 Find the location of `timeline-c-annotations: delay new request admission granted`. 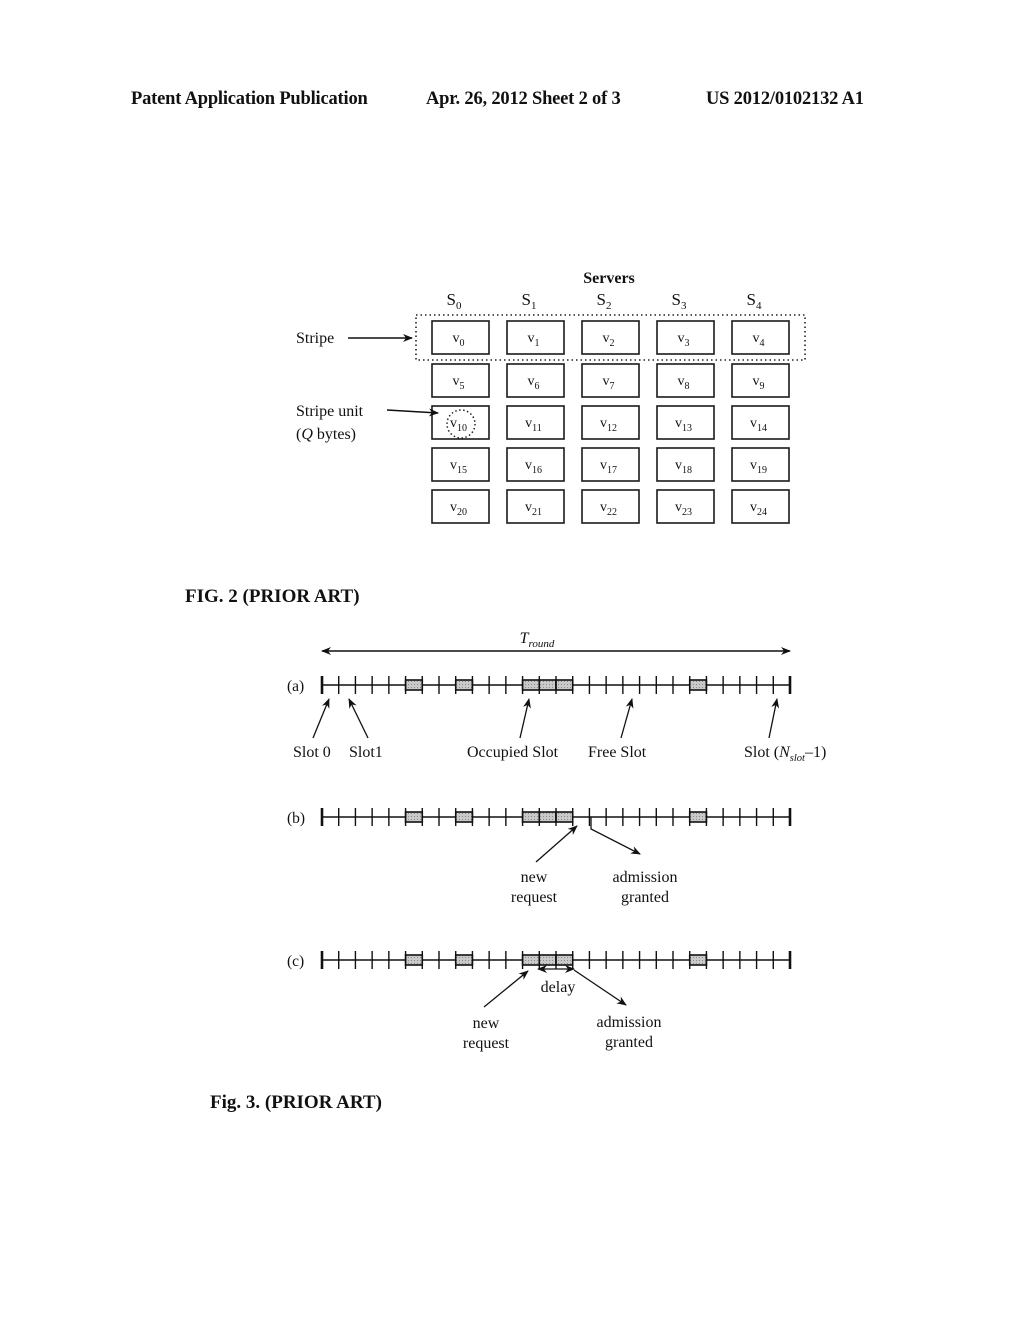

timeline-c-annotations: delay new request admission granted is located at coordinates (562, 1008).